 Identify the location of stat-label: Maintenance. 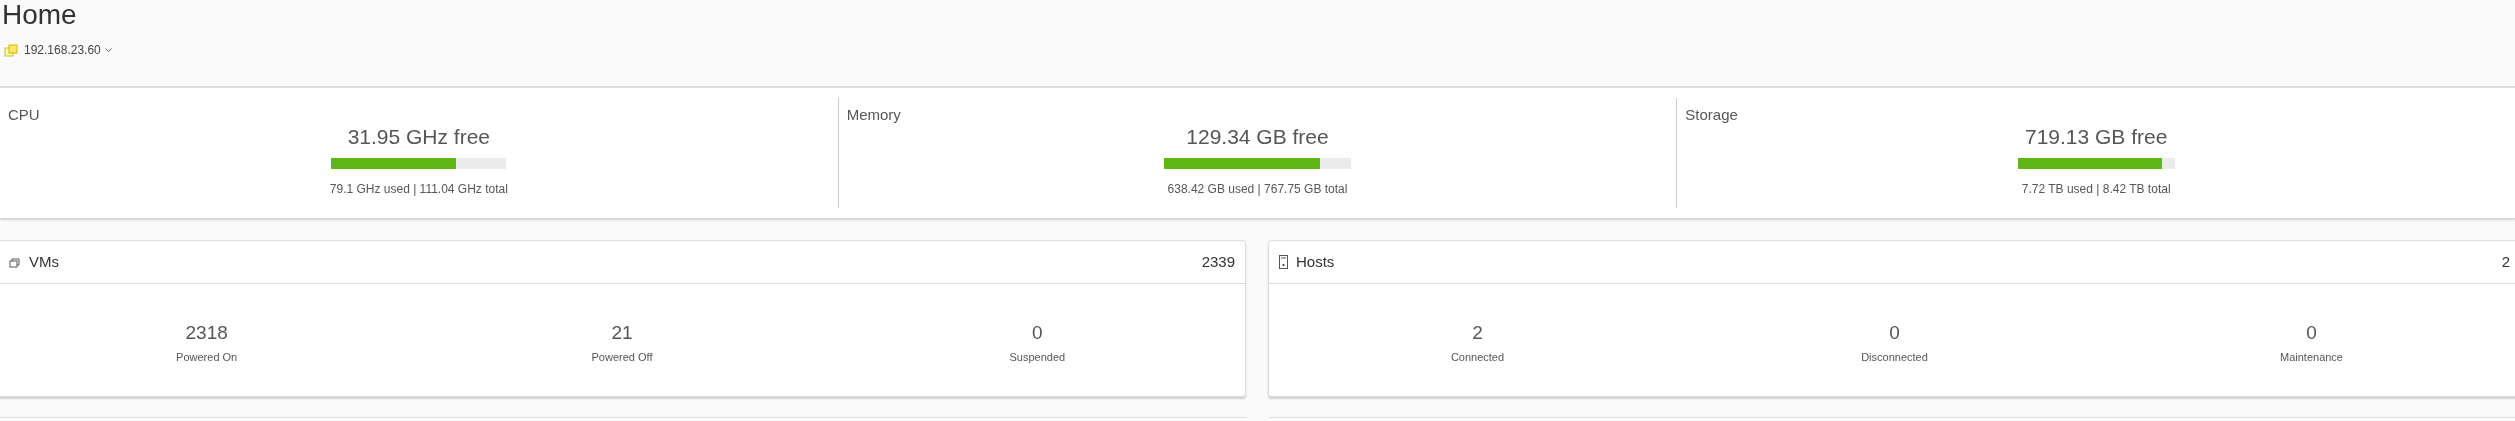
(2311, 357).